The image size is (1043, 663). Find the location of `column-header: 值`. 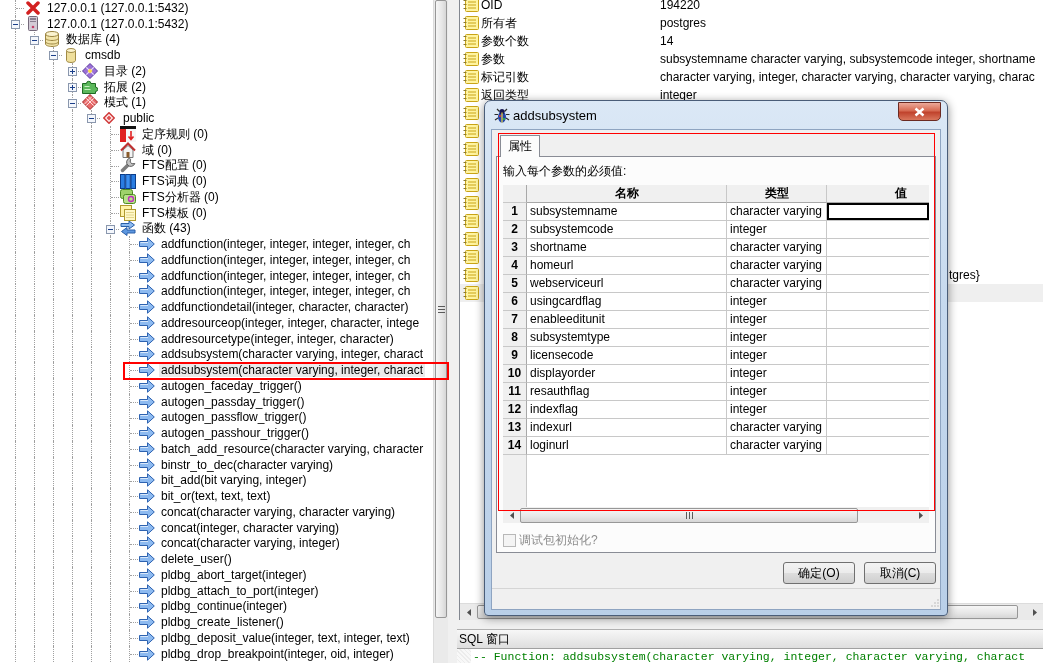

column-header: 值 is located at coordinates (878, 194).